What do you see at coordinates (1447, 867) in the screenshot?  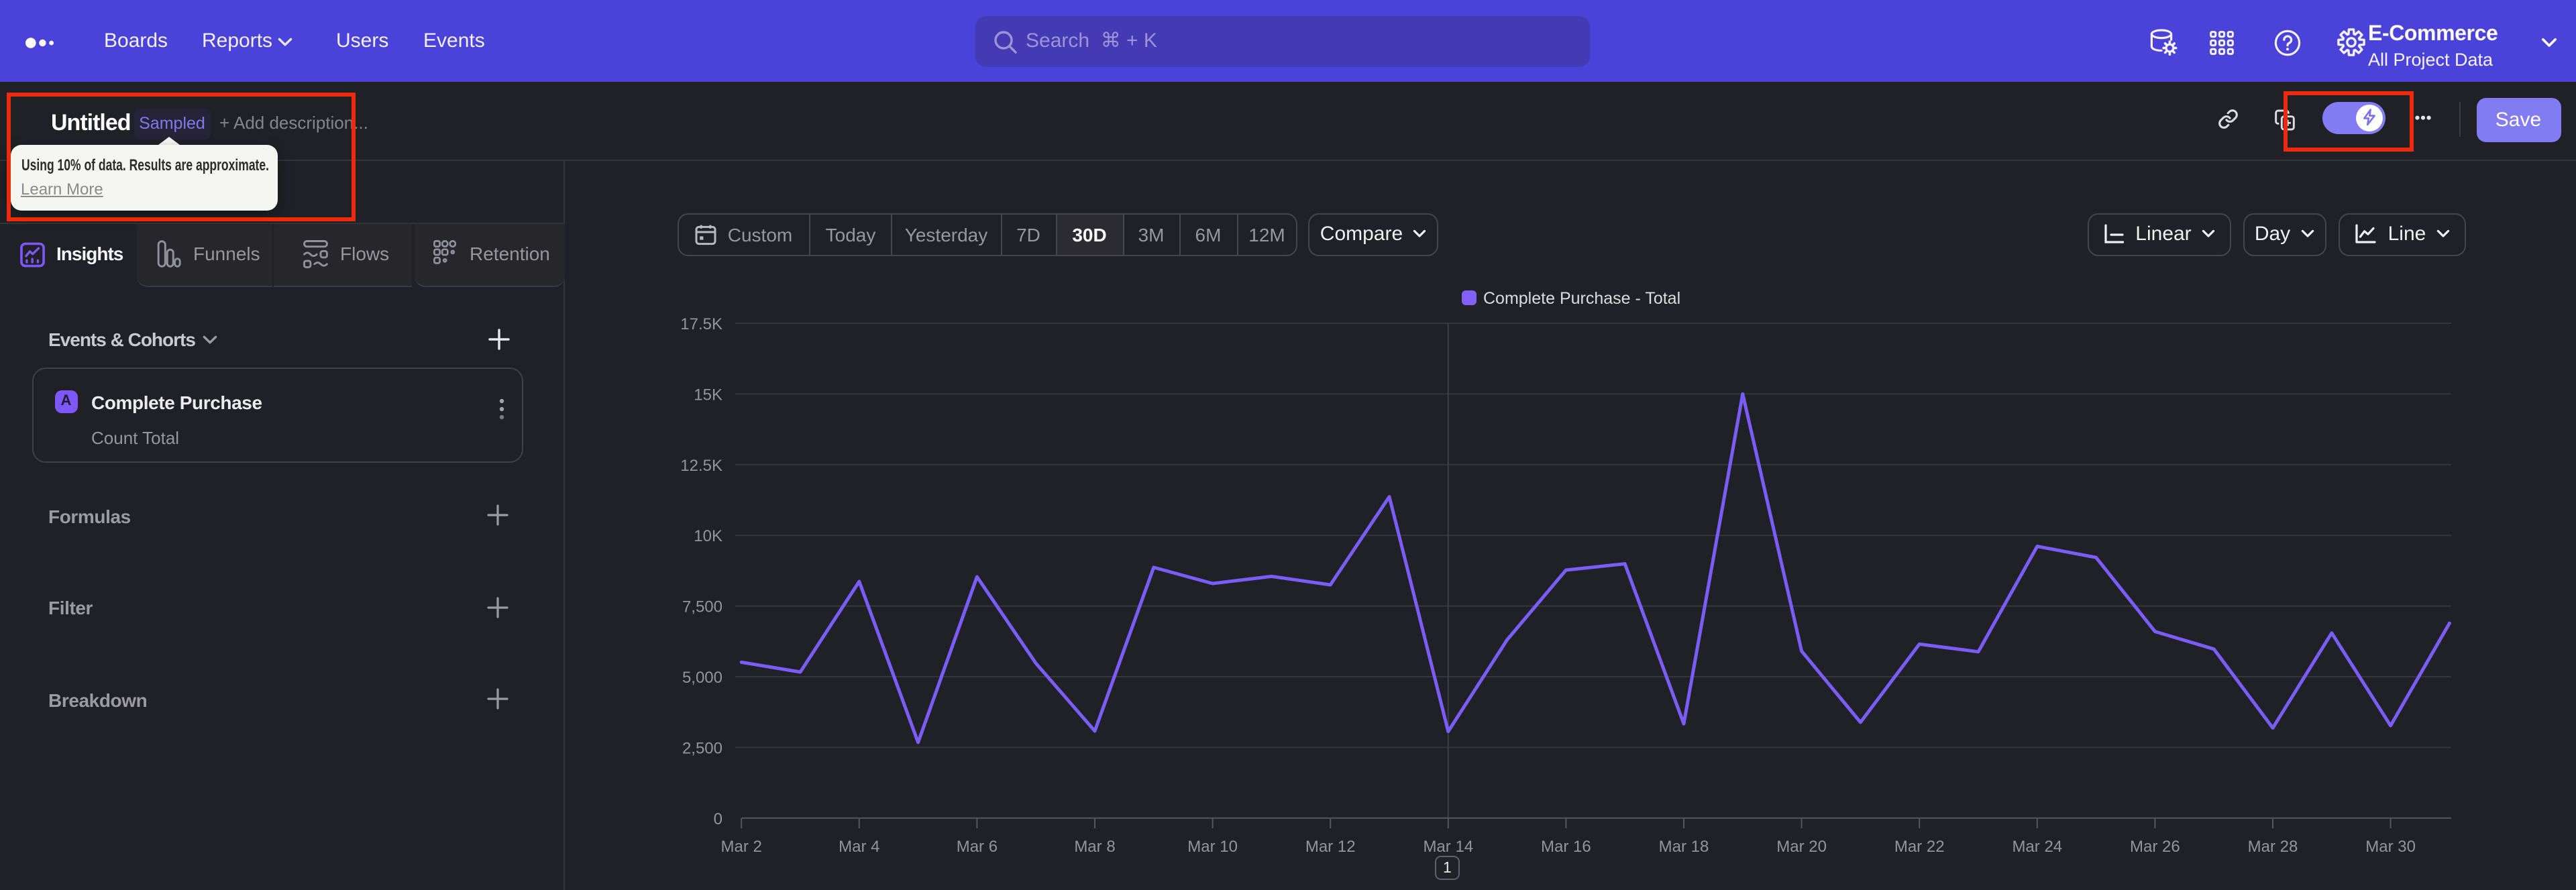 I see `svg-text: 1` at bounding box center [1447, 867].